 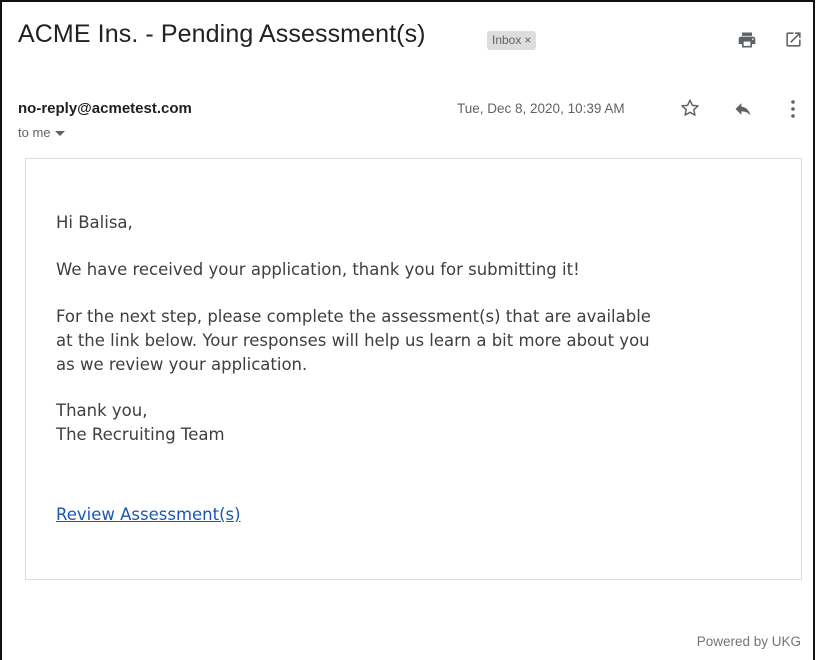 What do you see at coordinates (541, 108) in the screenshot?
I see `message-date: Tue, Dec 8, 2020, 10:39 AM` at bounding box center [541, 108].